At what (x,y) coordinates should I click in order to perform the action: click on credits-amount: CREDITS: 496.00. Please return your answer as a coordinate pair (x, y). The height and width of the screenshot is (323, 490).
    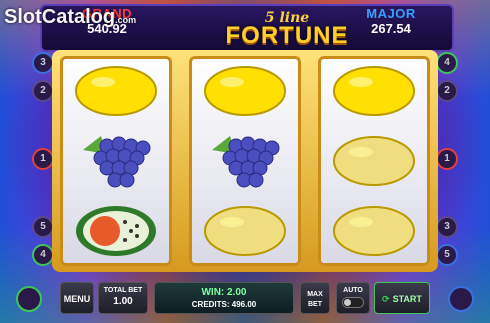
    Looking at the image, I should click on (224, 304).